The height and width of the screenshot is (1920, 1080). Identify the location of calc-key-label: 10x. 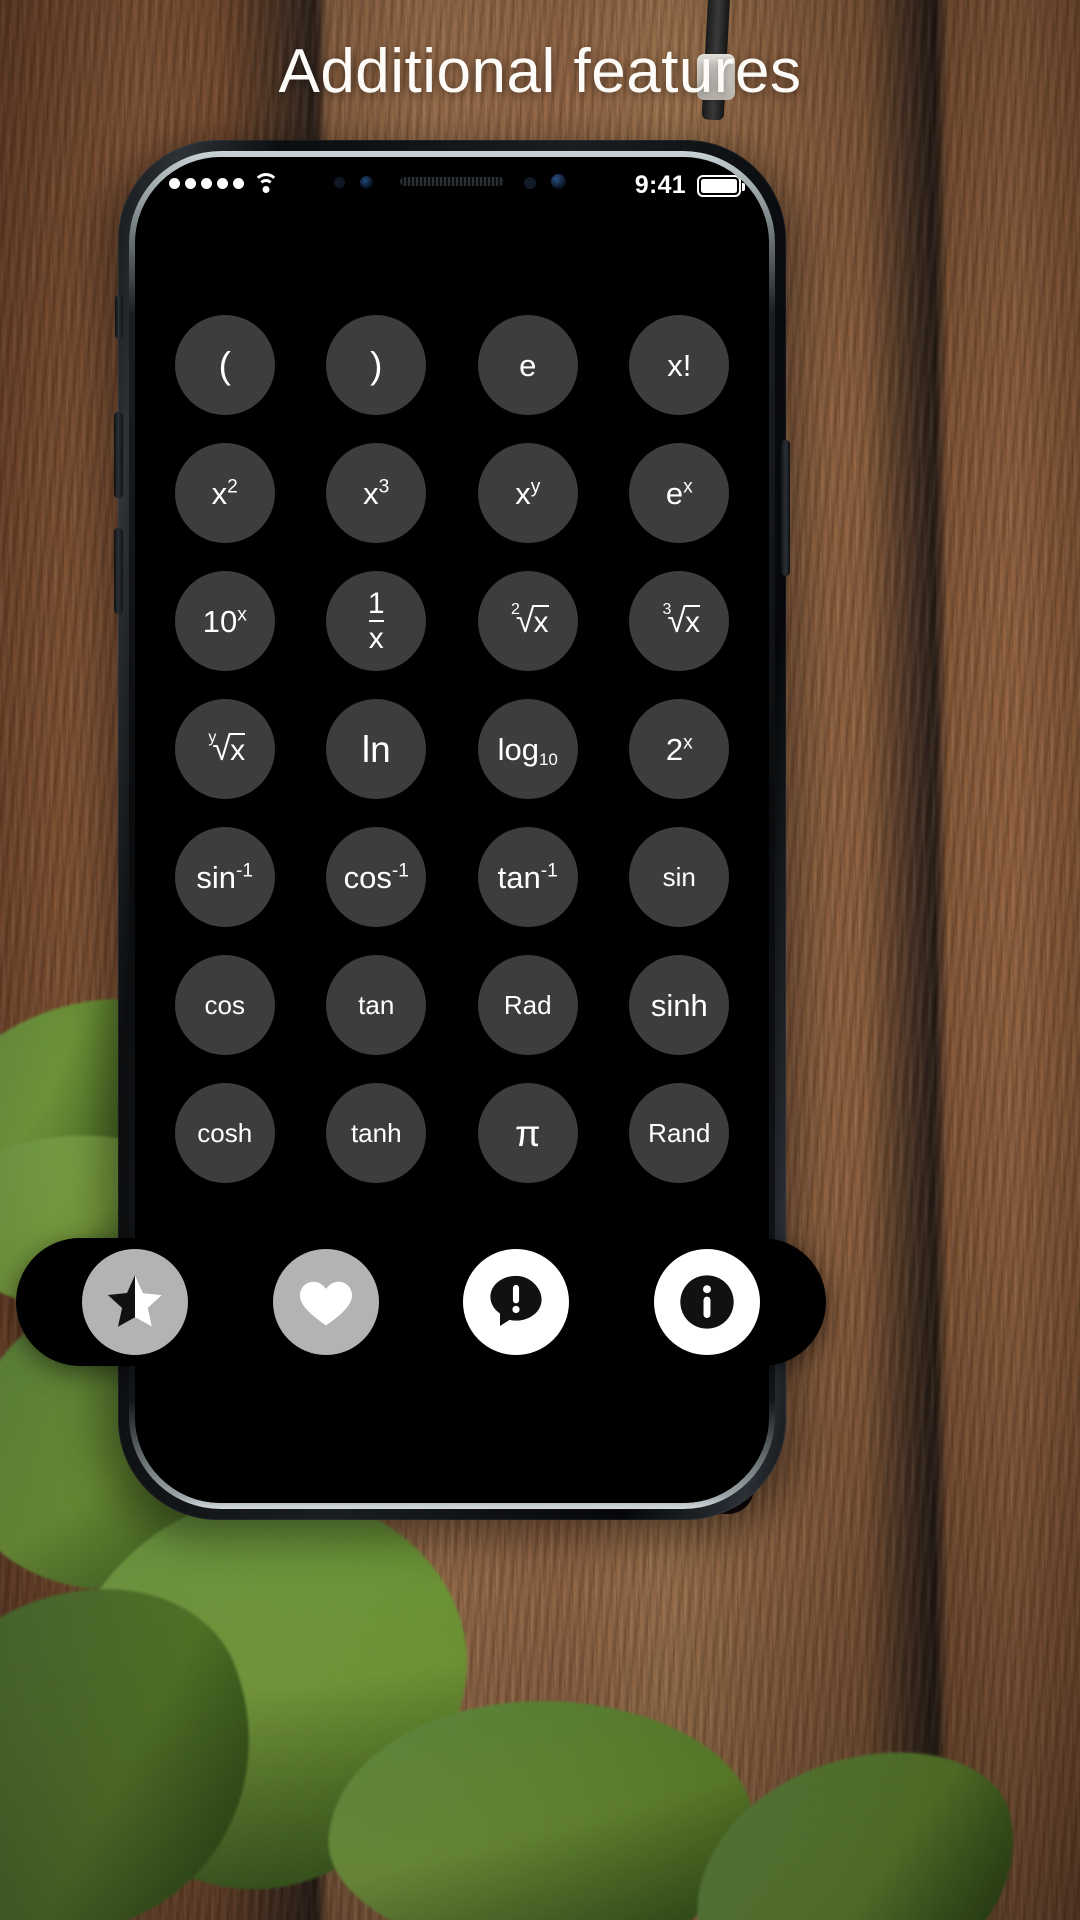
(224, 621).